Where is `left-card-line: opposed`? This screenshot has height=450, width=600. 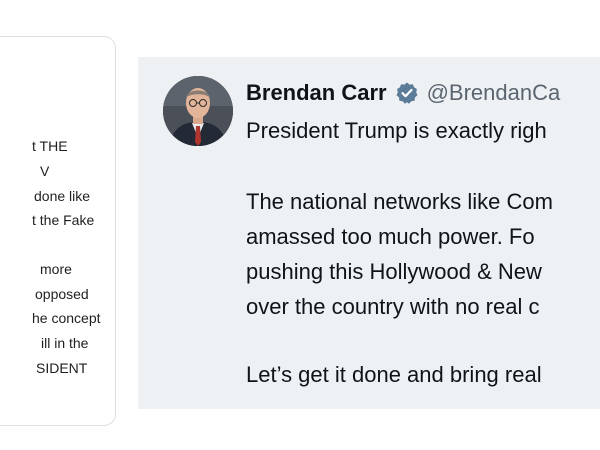
left-card-line: opposed is located at coordinates (62, 294).